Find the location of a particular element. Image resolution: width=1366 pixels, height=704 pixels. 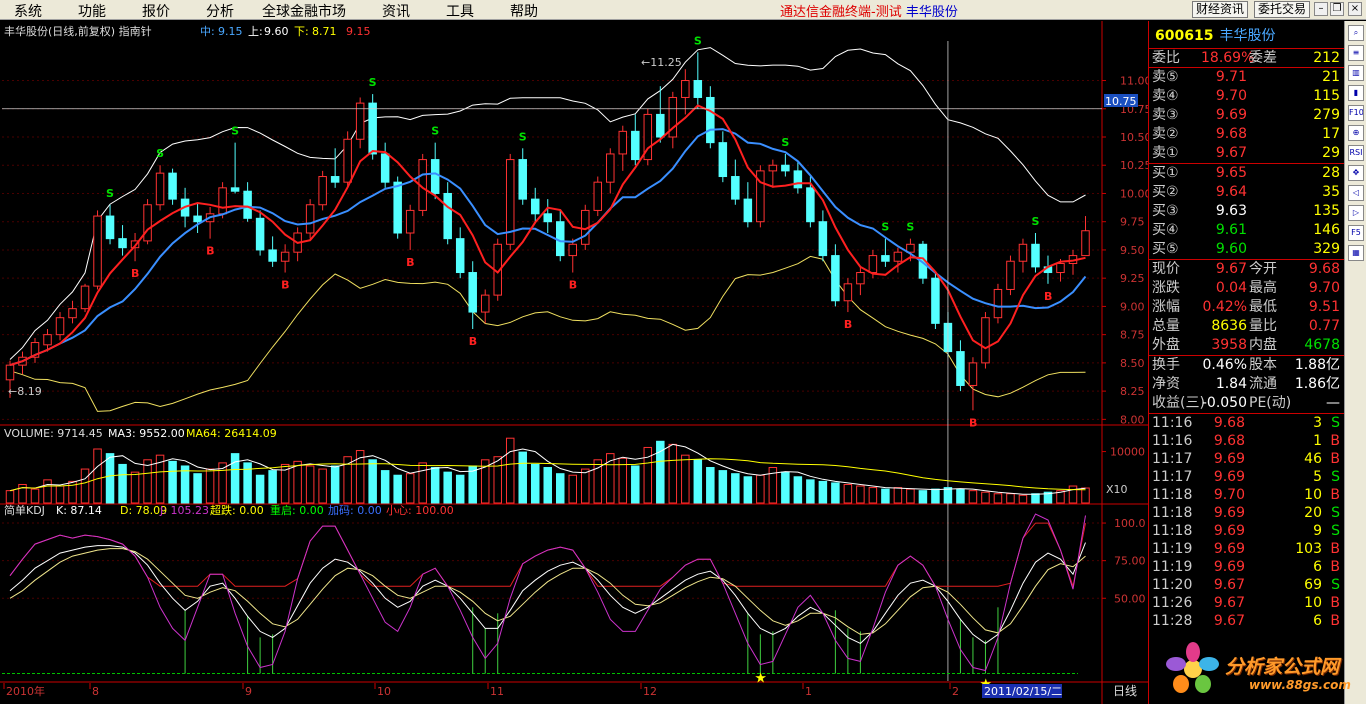

tick-row: 11:18 9.69 9 S is located at coordinates (1246, 531).